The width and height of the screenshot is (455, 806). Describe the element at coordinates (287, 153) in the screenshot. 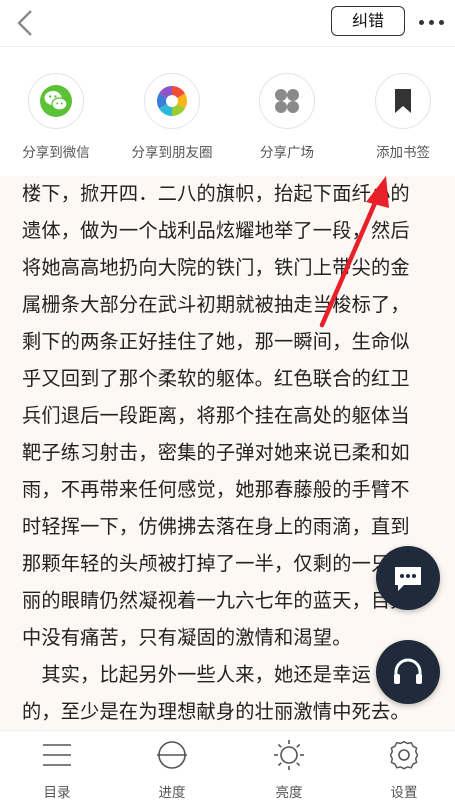

I see `share-square-label: 分享广场` at that location.